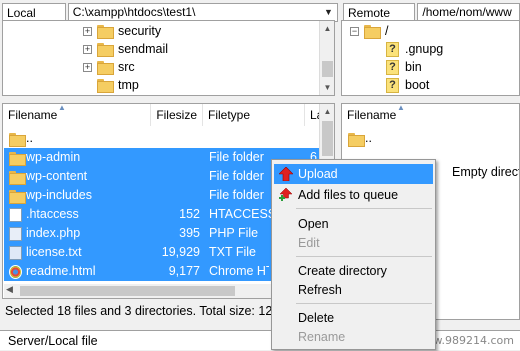 This screenshot has width=520, height=351. What do you see at coordinates (309, 243) in the screenshot?
I see `menu-item-edit: Edit` at bounding box center [309, 243].